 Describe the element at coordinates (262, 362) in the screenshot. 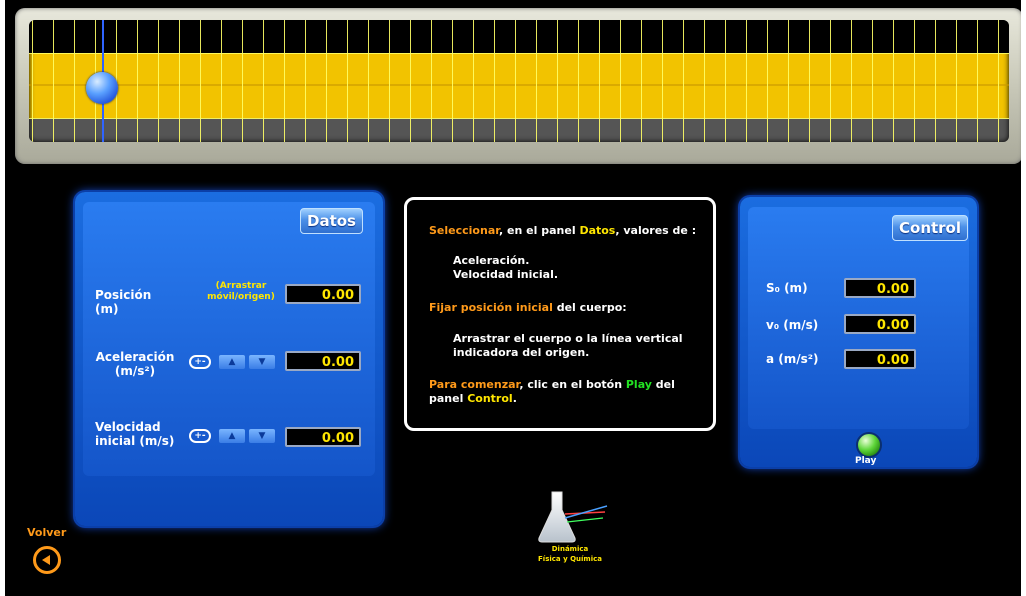

I see `aceleracion-decrease-button: ▼` at that location.